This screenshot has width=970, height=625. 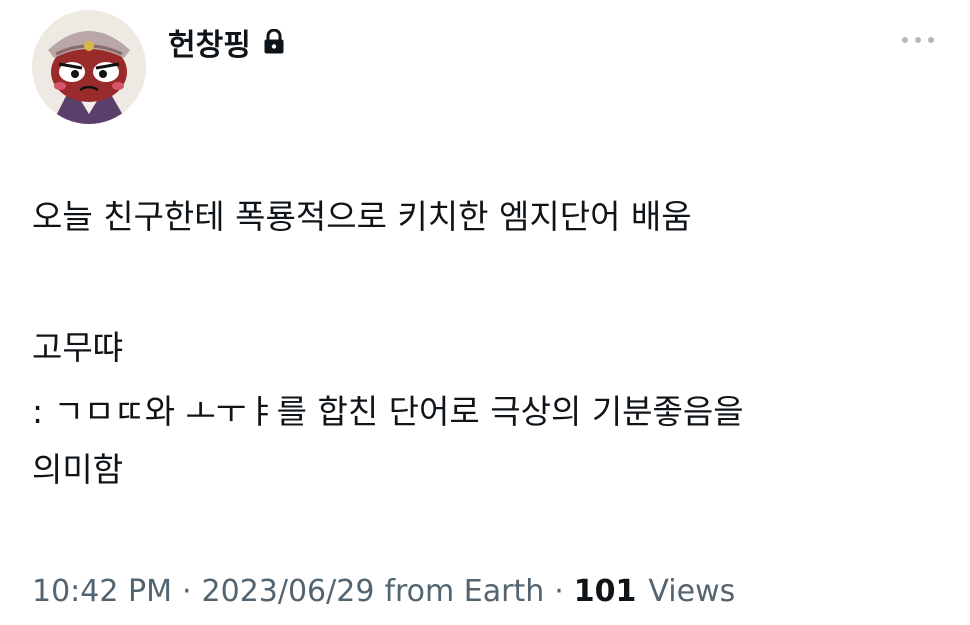 I want to click on tweet-source: from Earth, so click(x=464, y=591).